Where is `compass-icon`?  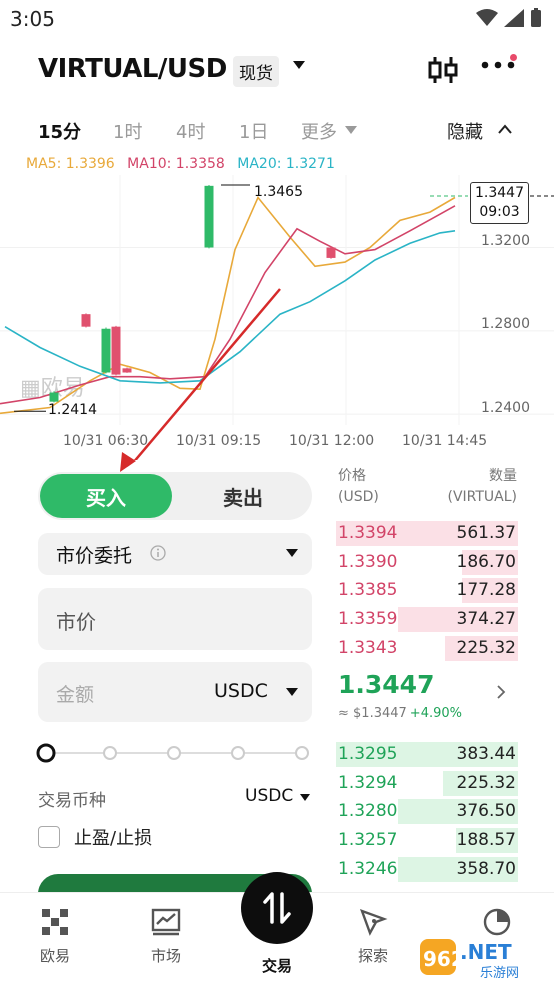 compass-icon is located at coordinates (373, 922).